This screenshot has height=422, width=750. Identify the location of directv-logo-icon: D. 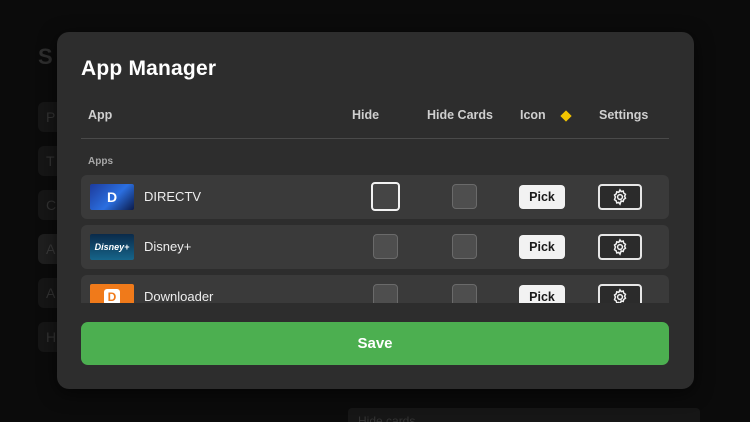
(112, 197).